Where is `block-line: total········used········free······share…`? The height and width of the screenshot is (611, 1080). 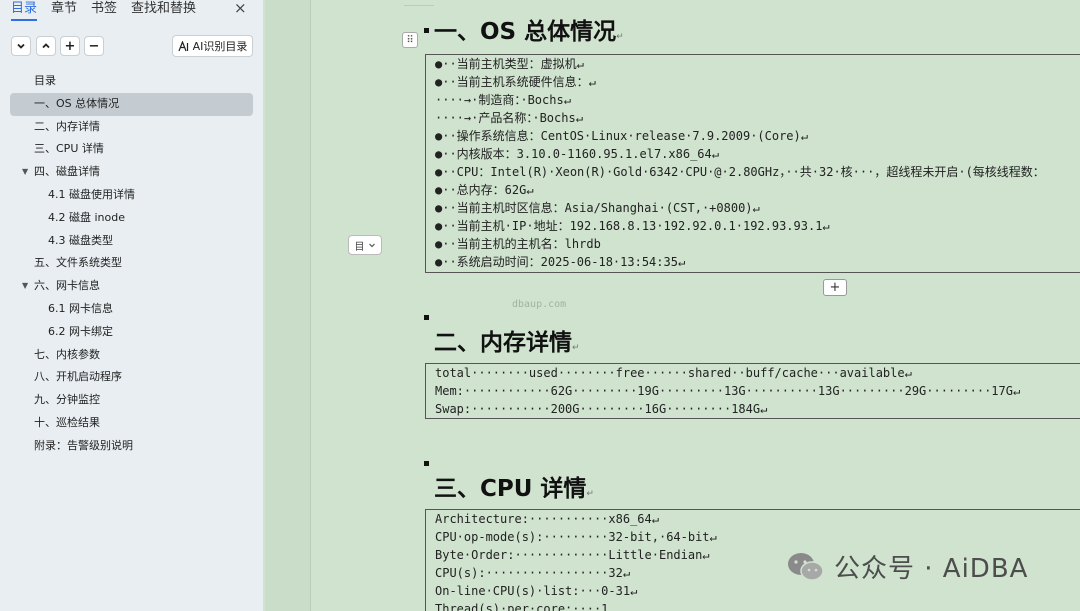 block-line: total········used········free······share… is located at coordinates (673, 373).